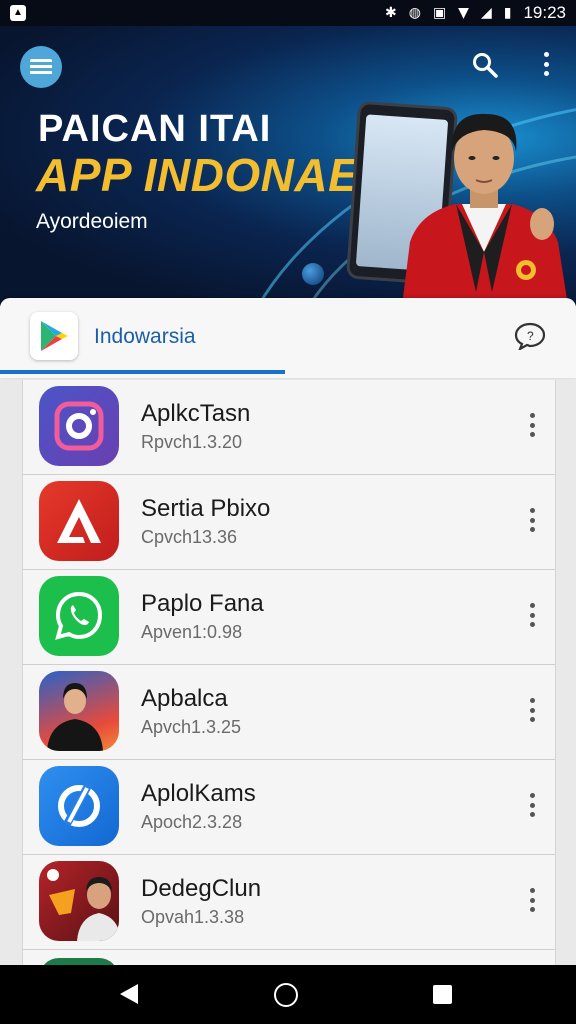 This screenshot has height=1024, width=576. I want to click on duo-portrait-app-icon, so click(79, 901).